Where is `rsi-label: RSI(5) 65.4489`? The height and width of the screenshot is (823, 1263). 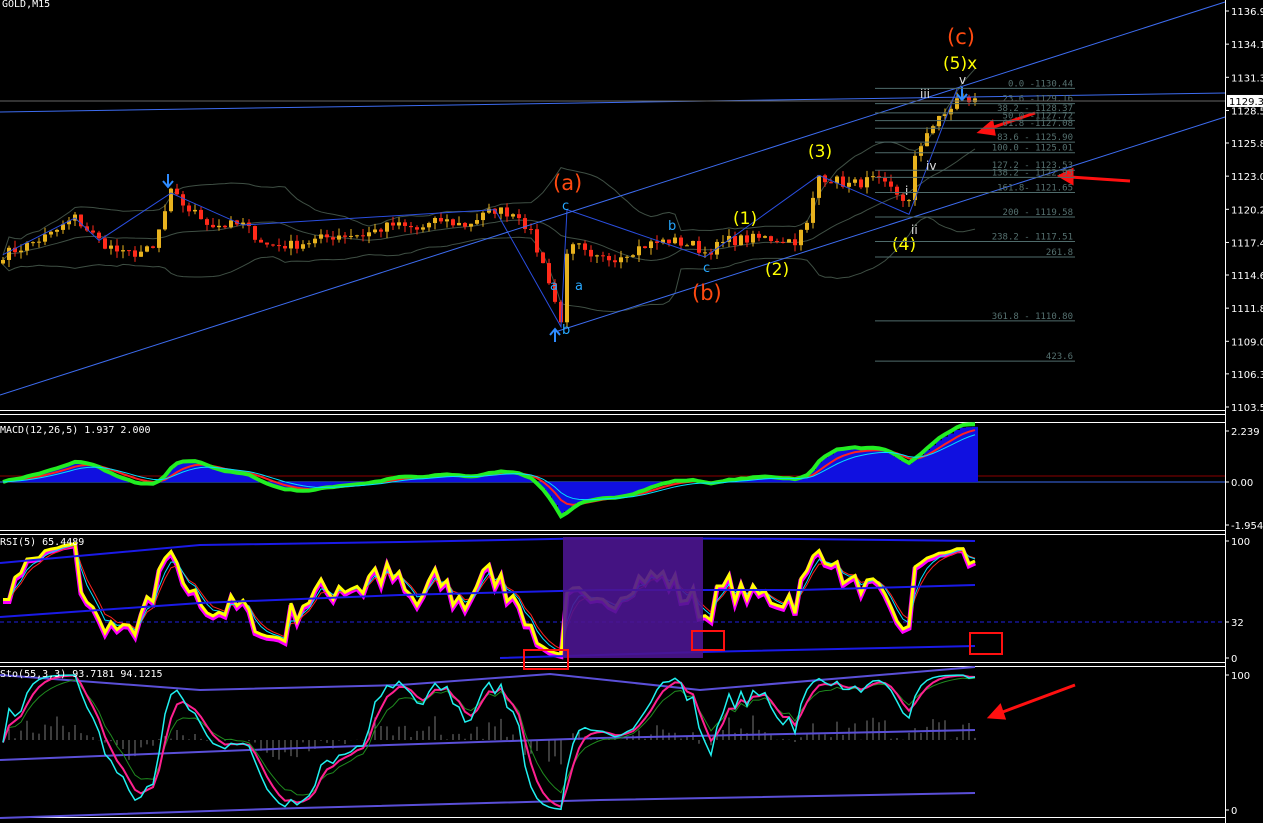 rsi-label: RSI(5) 65.4489 is located at coordinates (42, 542).